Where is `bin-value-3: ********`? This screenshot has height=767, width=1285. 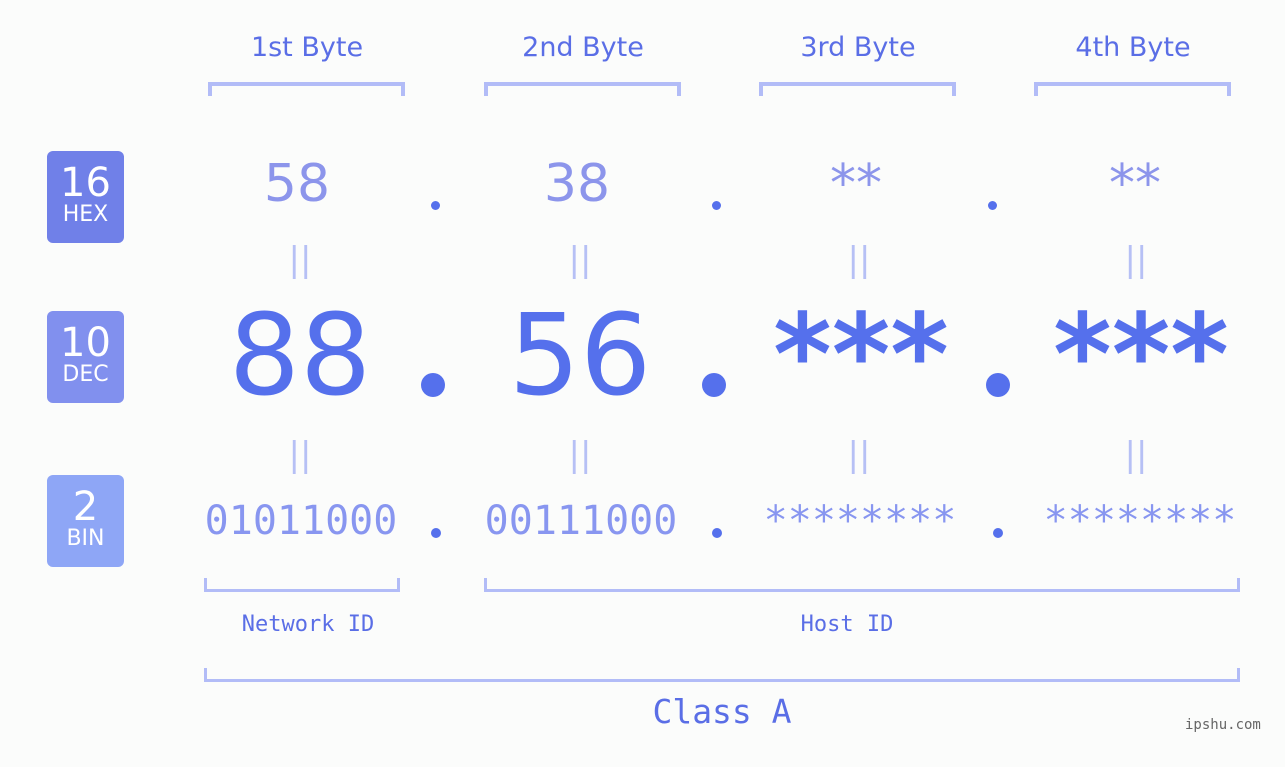
bin-value-3: ******** is located at coordinates (860, 521).